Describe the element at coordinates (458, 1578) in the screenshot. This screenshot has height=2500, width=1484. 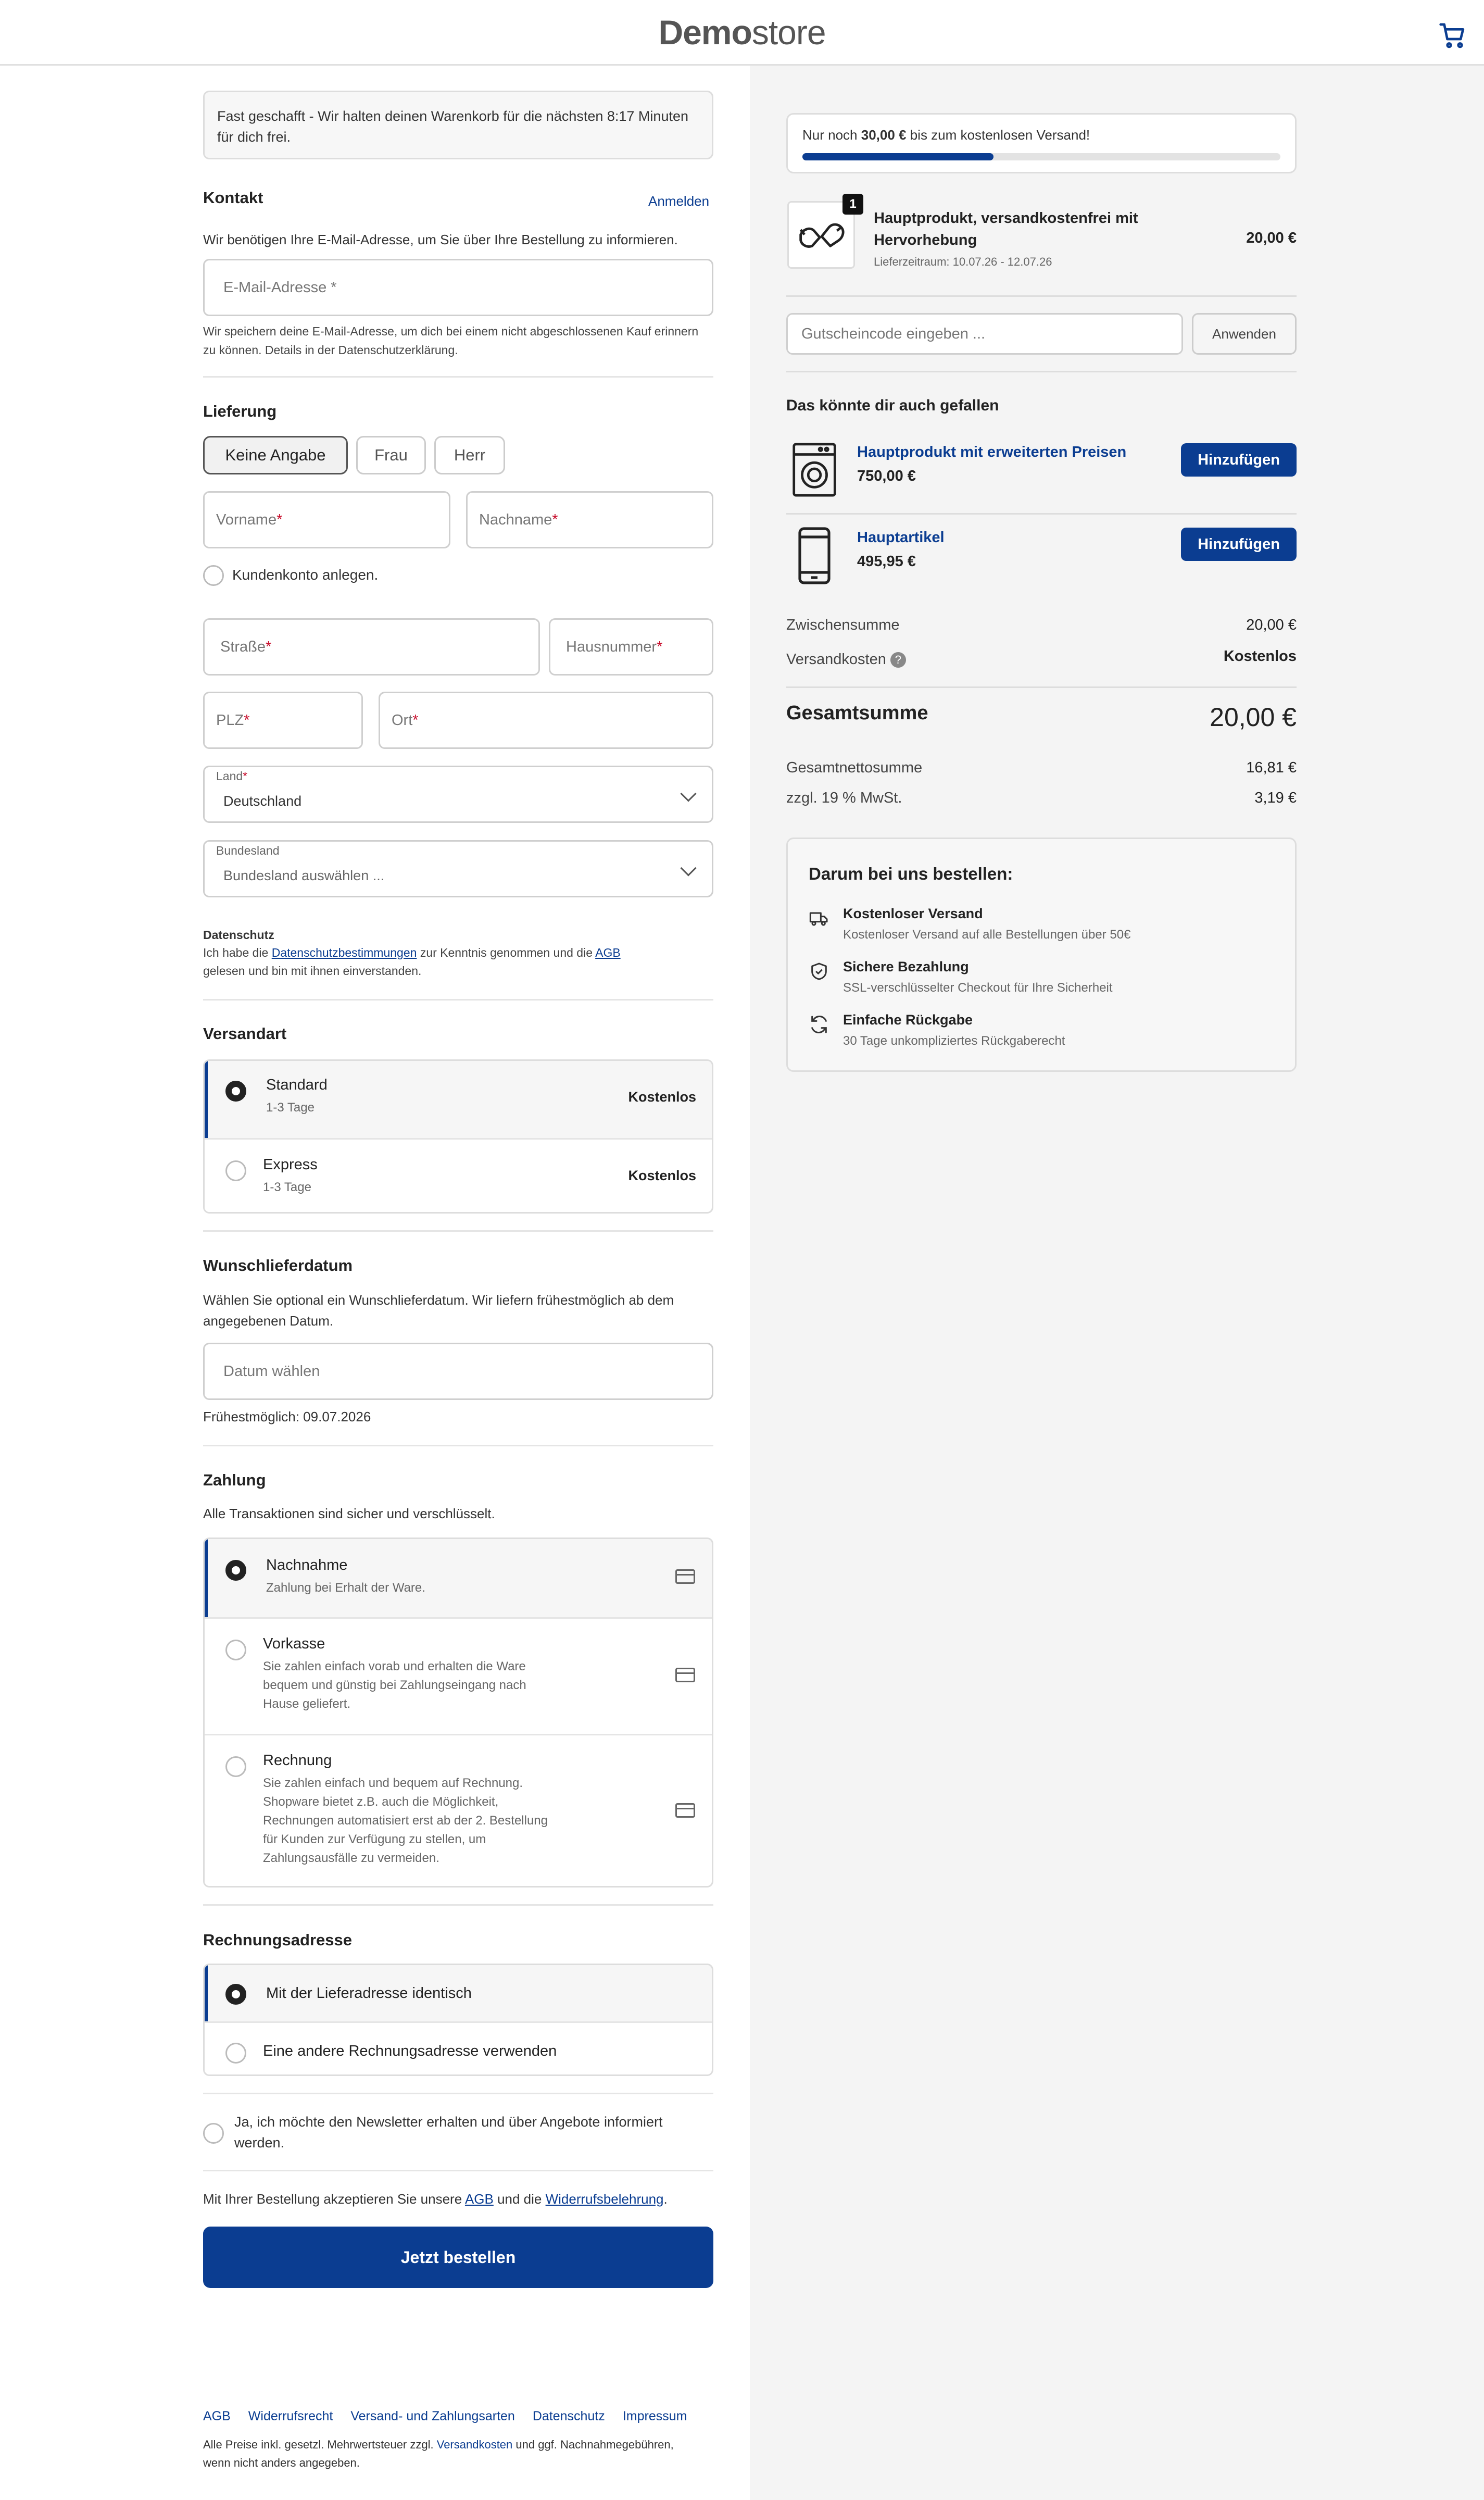
I see `payment-option-nachnahme: Nachnahme Zahlung bei Erhalt der Ware.` at that location.